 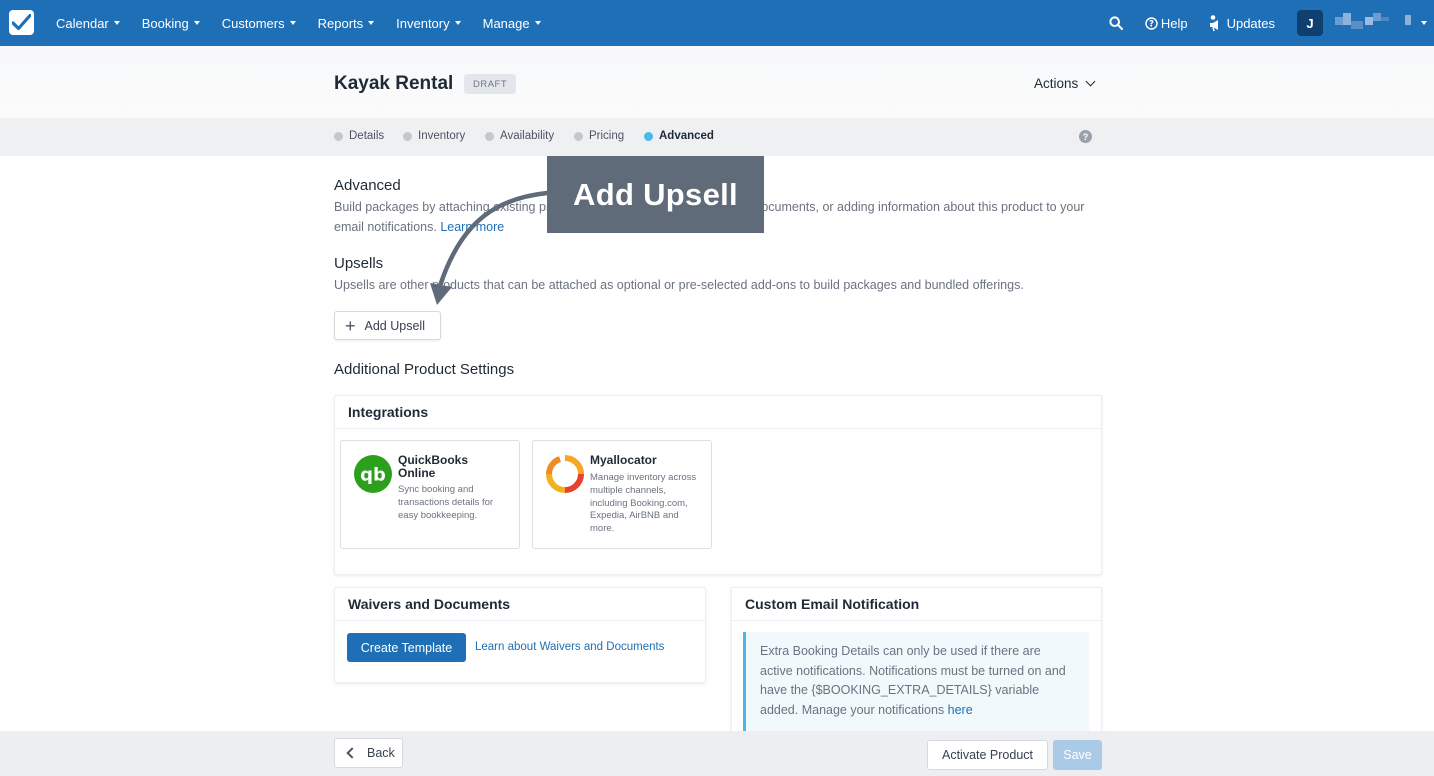 I want to click on actions-label: Actions, so click(x=1056, y=83).